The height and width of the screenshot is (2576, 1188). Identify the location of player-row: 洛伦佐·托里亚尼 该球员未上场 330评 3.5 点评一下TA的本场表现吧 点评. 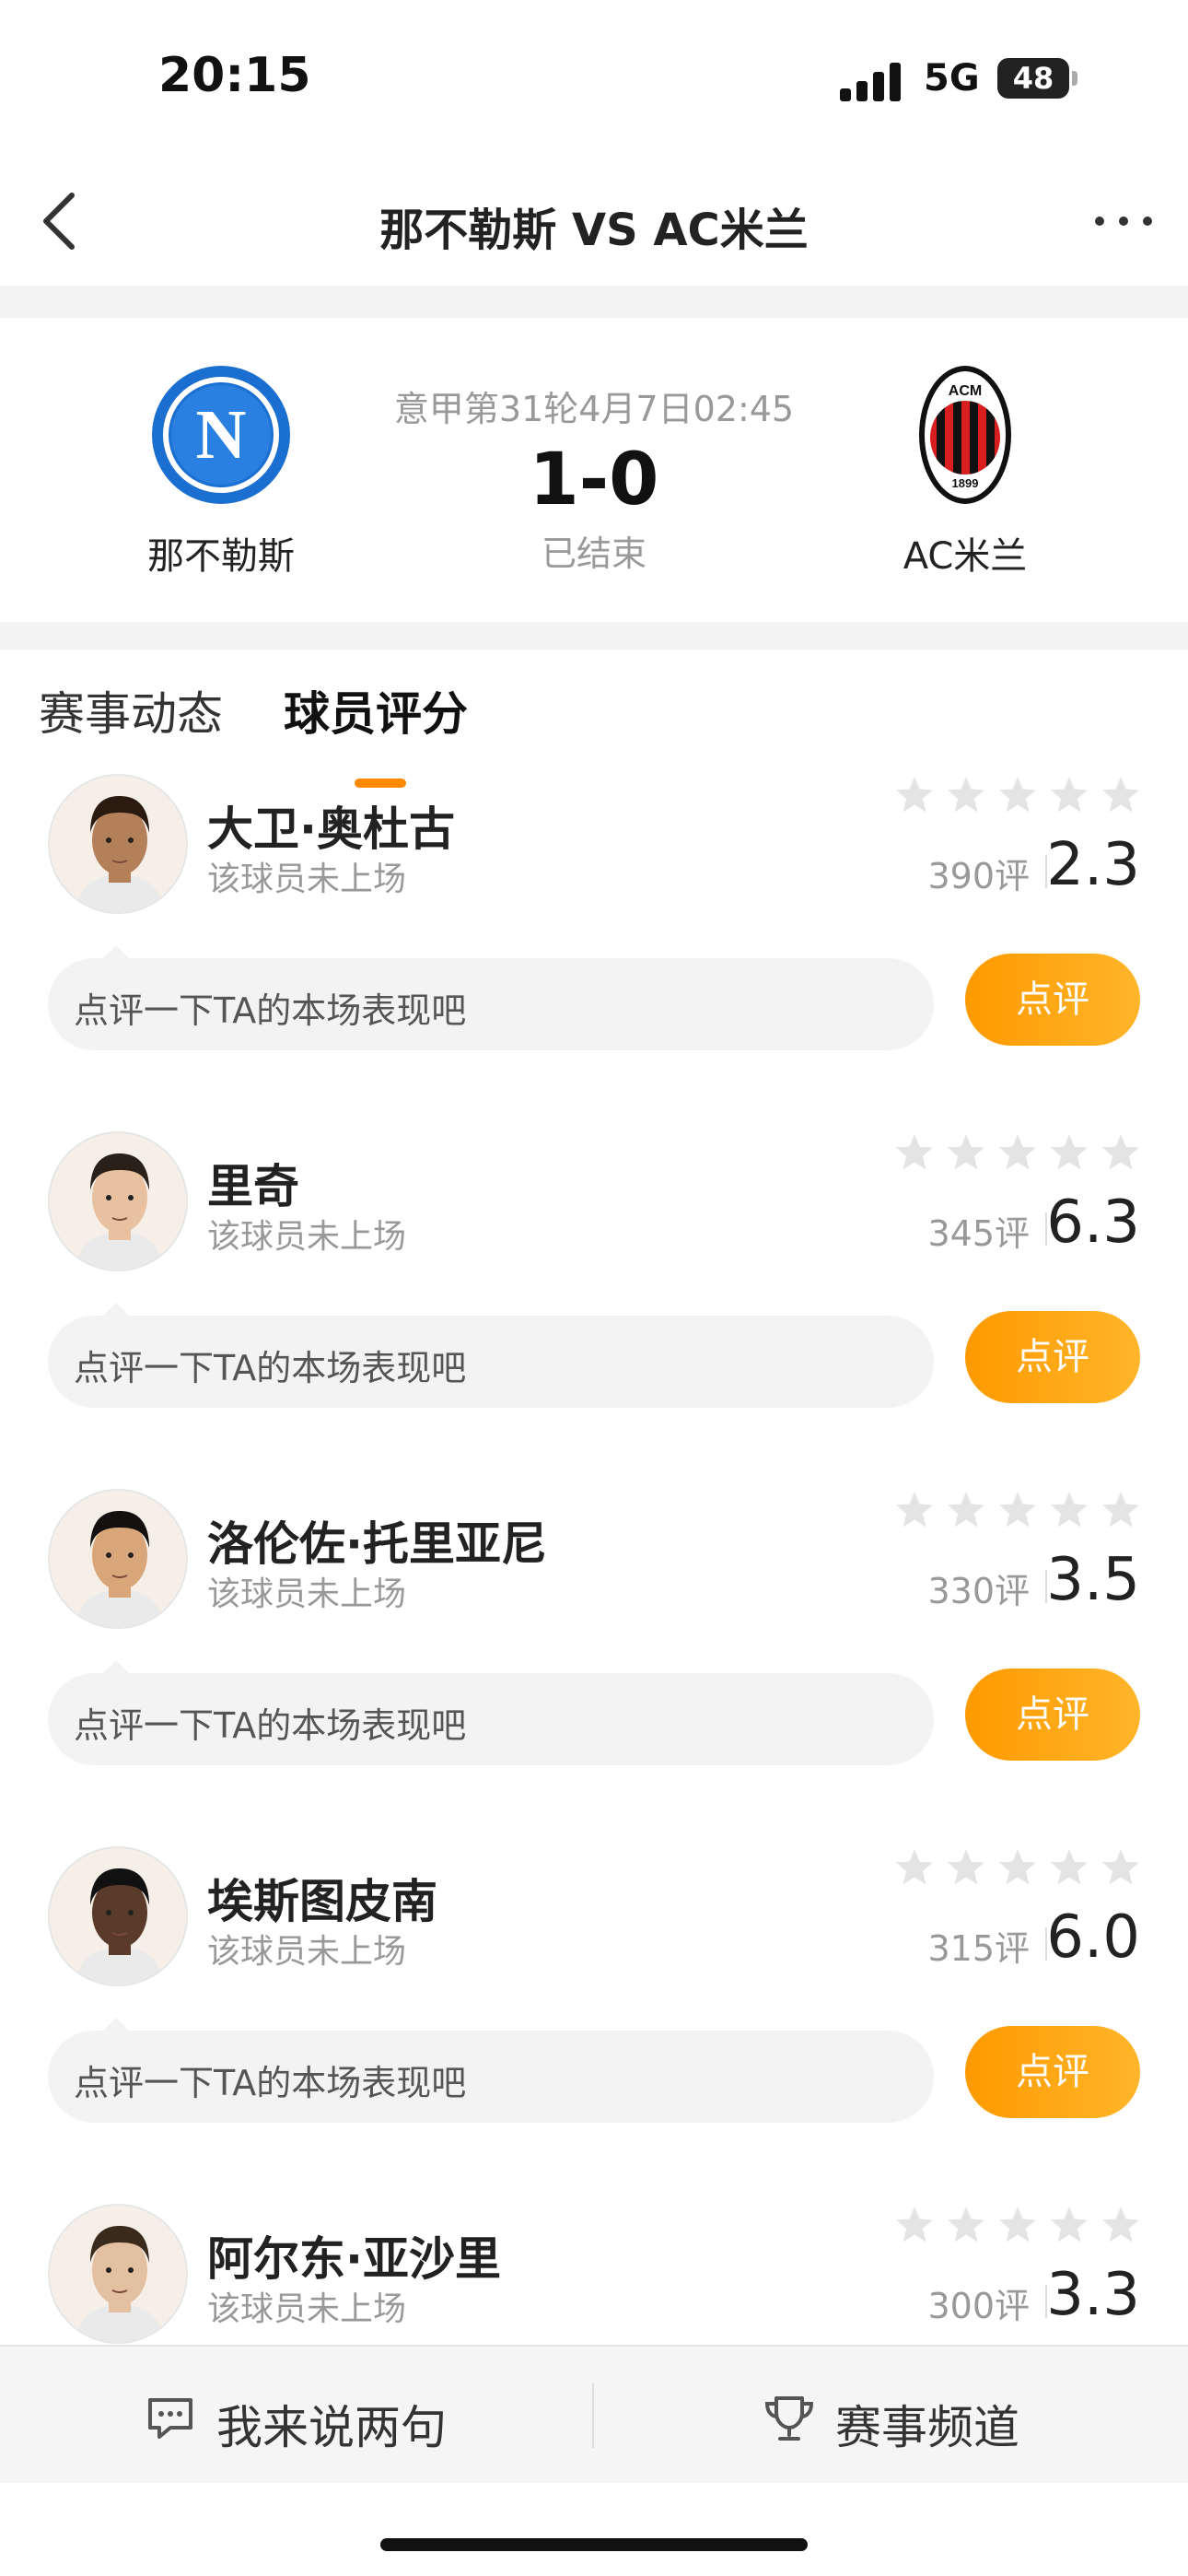
(594, 1667).